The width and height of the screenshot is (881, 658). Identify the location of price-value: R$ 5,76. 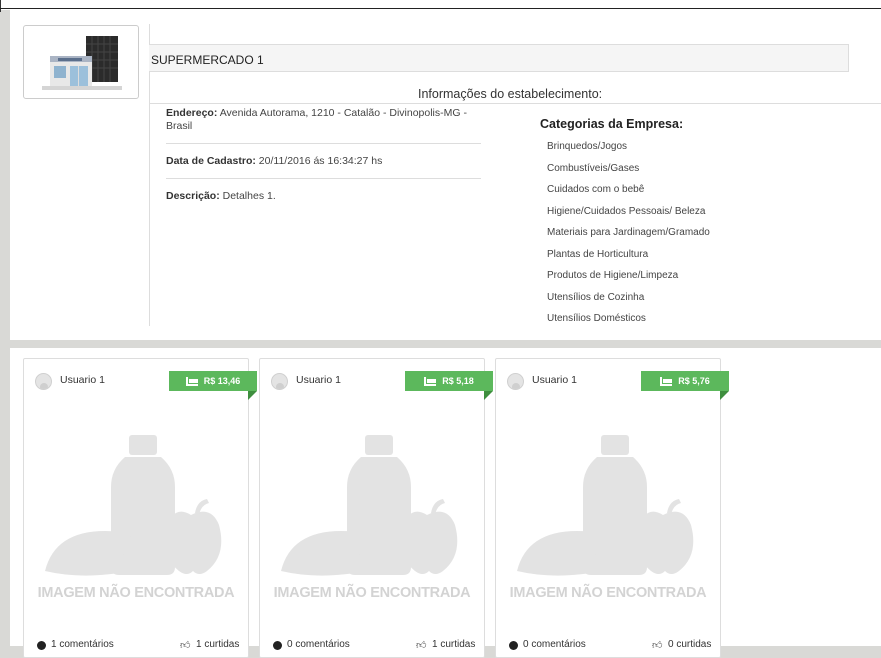
(694, 381).